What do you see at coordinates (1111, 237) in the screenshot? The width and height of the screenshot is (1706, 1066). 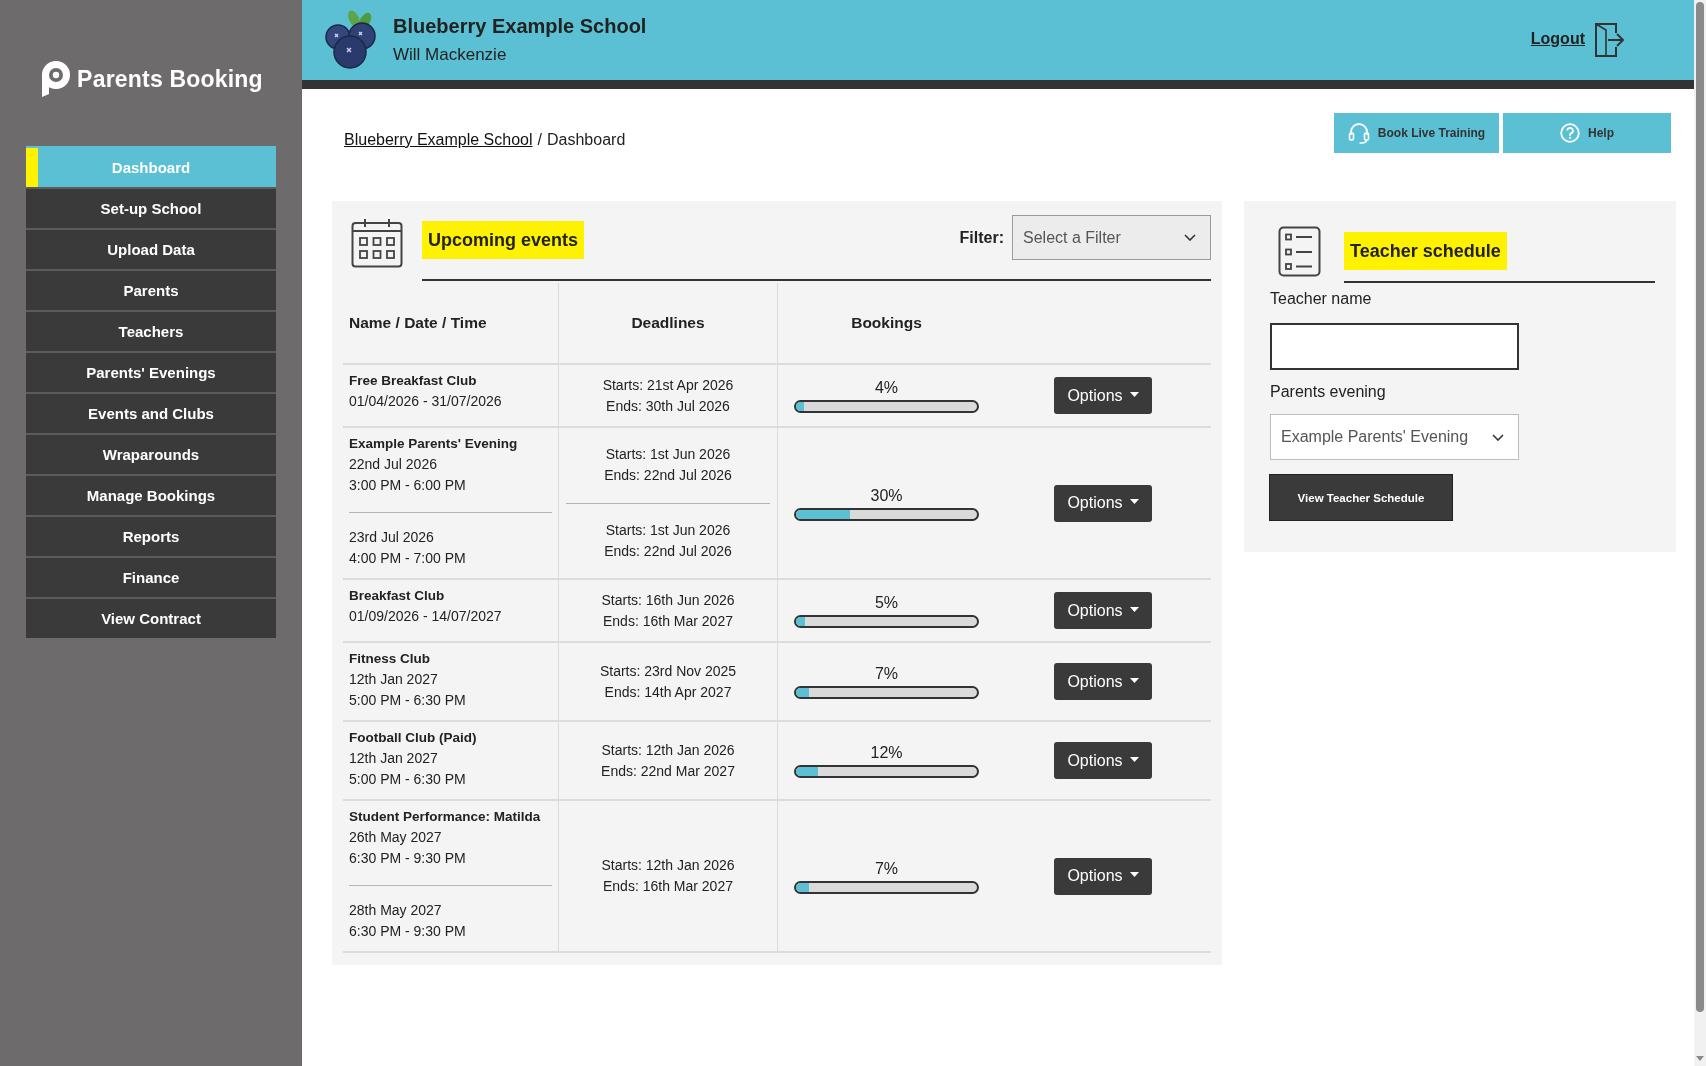 I see `filter-dropdown: Select a Filter` at bounding box center [1111, 237].